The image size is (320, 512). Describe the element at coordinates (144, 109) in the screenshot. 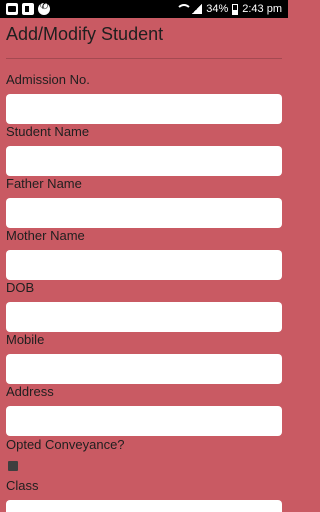

I see `admission-no-input` at that location.